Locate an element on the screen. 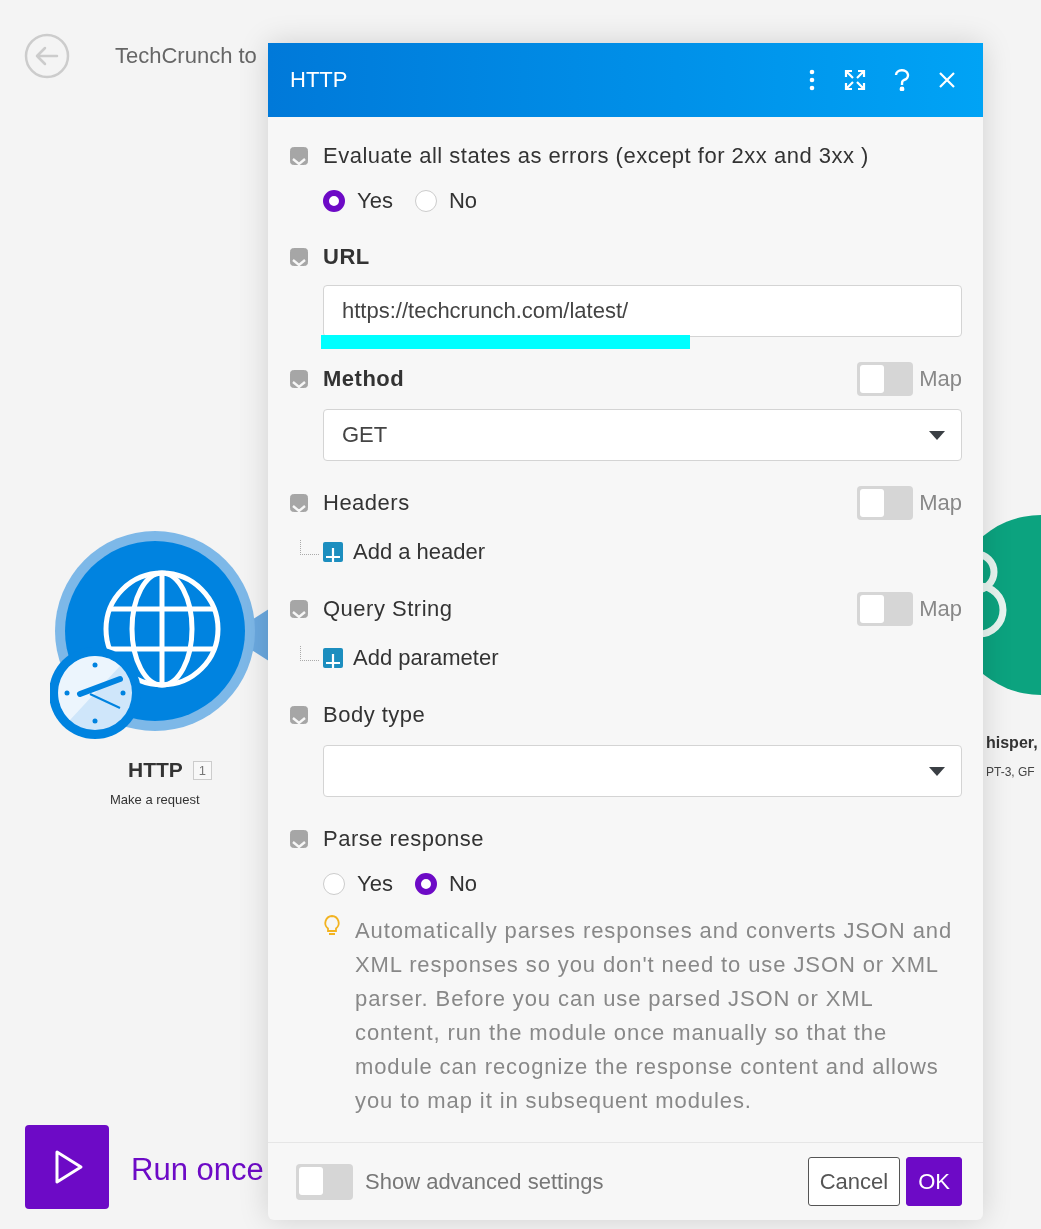 The width and height of the screenshot is (1041, 1229). dialog-title: HTTP is located at coordinates (319, 80).